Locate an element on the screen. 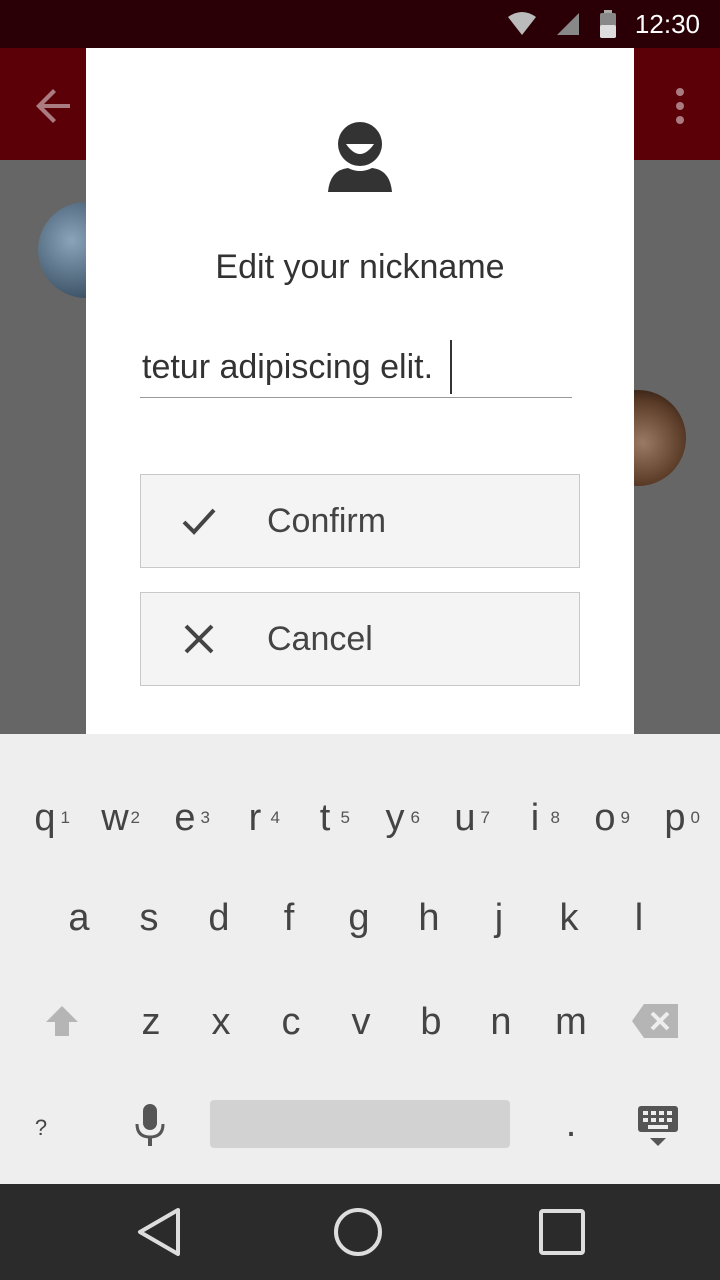 This screenshot has width=720, height=1280. nav-home-icon is located at coordinates (358, 1232).